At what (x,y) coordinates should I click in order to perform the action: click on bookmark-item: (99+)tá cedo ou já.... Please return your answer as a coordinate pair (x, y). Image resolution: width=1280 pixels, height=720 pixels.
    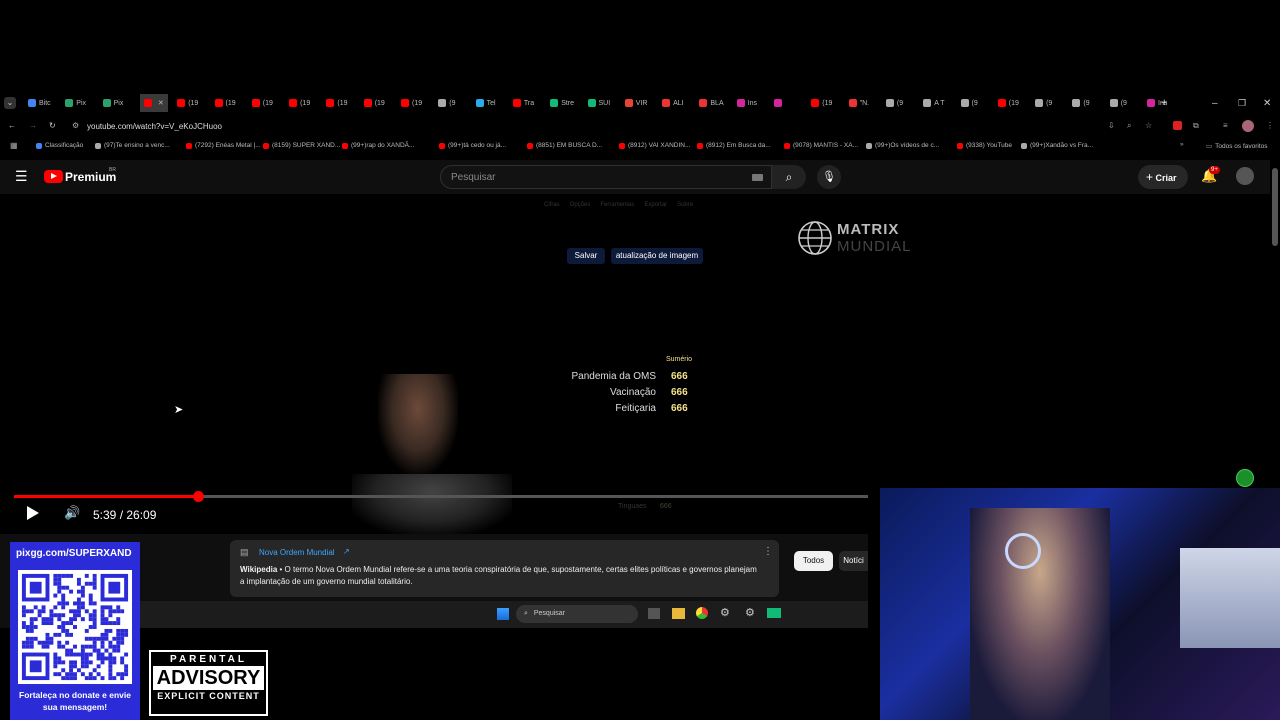
    Looking at the image, I should click on (472, 145).